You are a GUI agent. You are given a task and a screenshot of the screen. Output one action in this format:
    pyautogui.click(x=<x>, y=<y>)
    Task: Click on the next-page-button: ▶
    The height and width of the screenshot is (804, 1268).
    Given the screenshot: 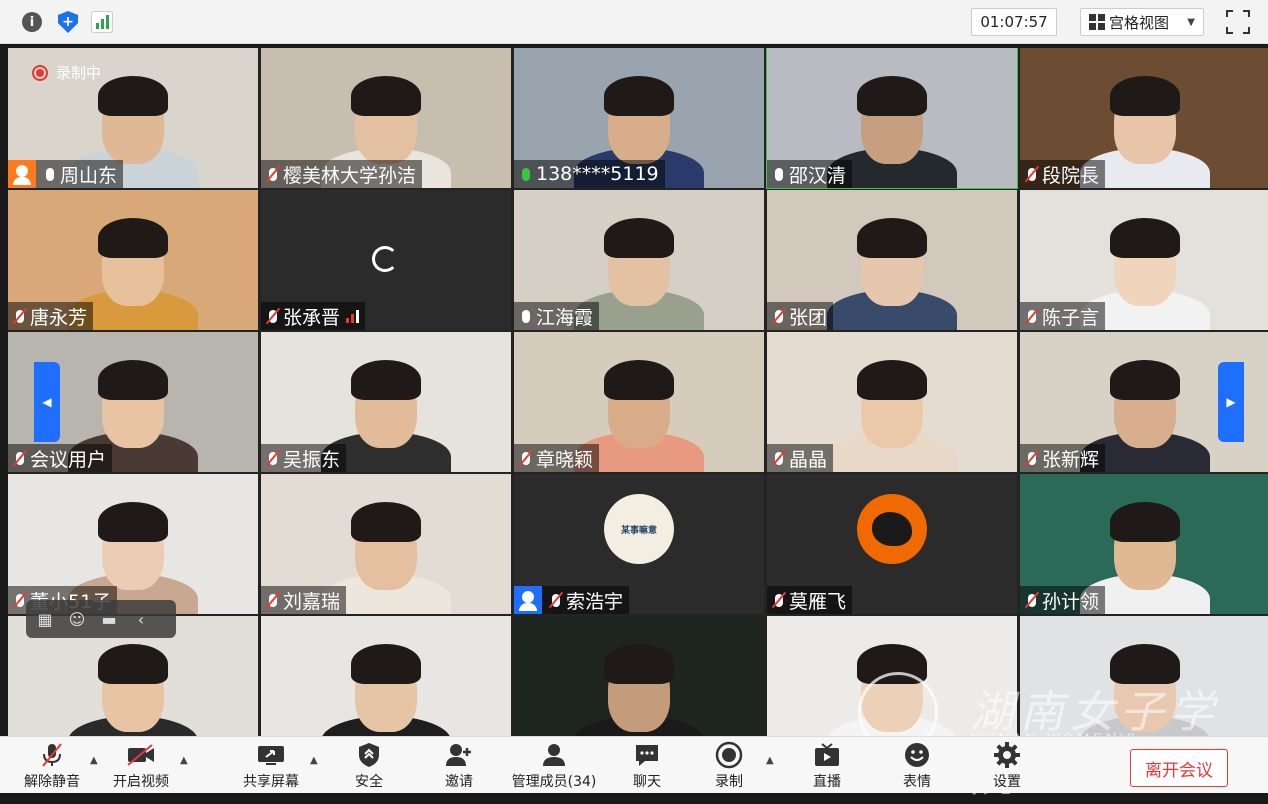 What is the action you would take?
    pyautogui.click(x=1231, y=402)
    